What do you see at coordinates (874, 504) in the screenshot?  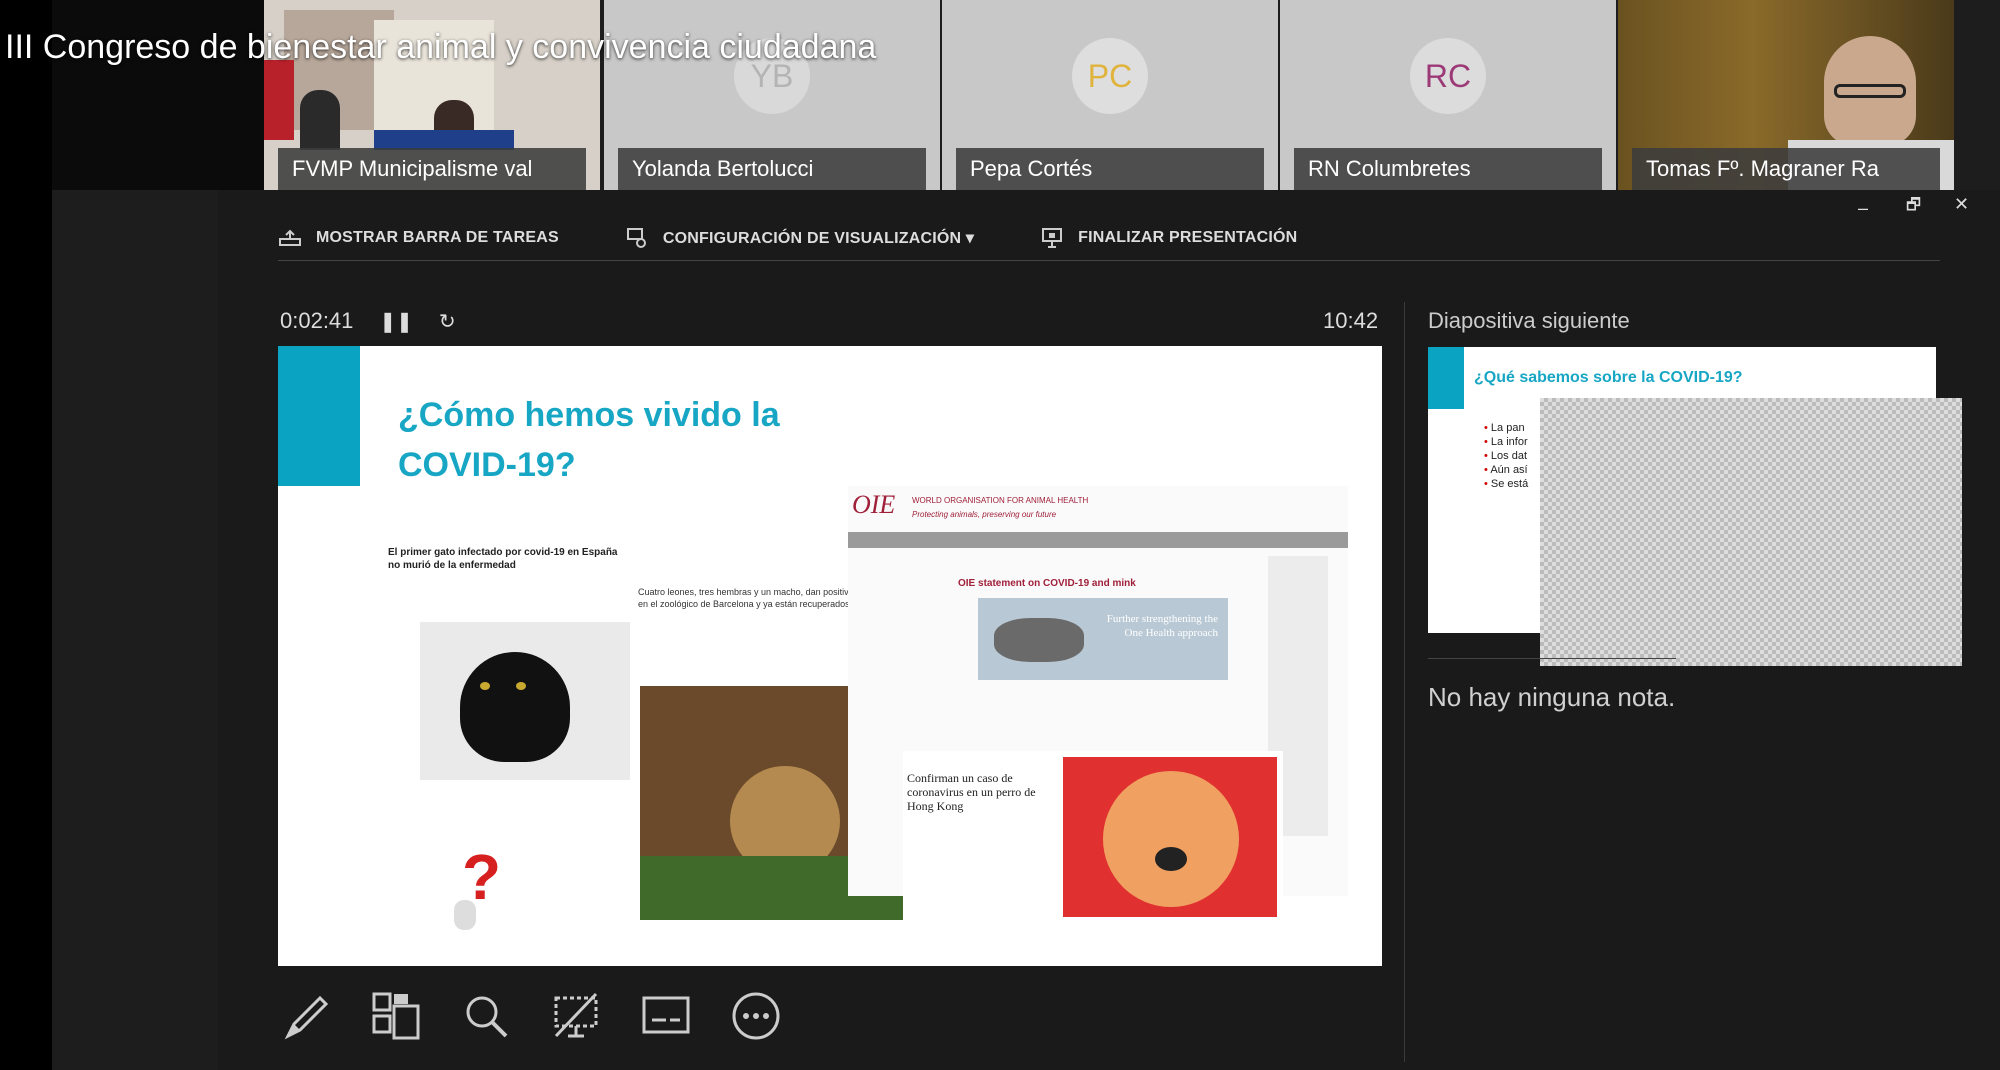 I see `oie-logo: OIE` at bounding box center [874, 504].